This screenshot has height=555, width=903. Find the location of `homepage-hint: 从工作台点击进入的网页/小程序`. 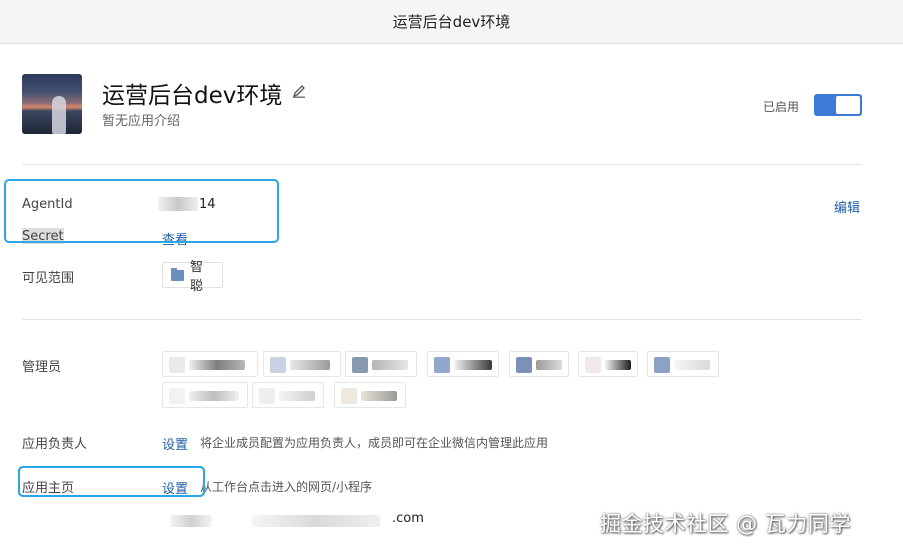

homepage-hint: 从工作台点击进入的网页/小程序 is located at coordinates (286, 487).